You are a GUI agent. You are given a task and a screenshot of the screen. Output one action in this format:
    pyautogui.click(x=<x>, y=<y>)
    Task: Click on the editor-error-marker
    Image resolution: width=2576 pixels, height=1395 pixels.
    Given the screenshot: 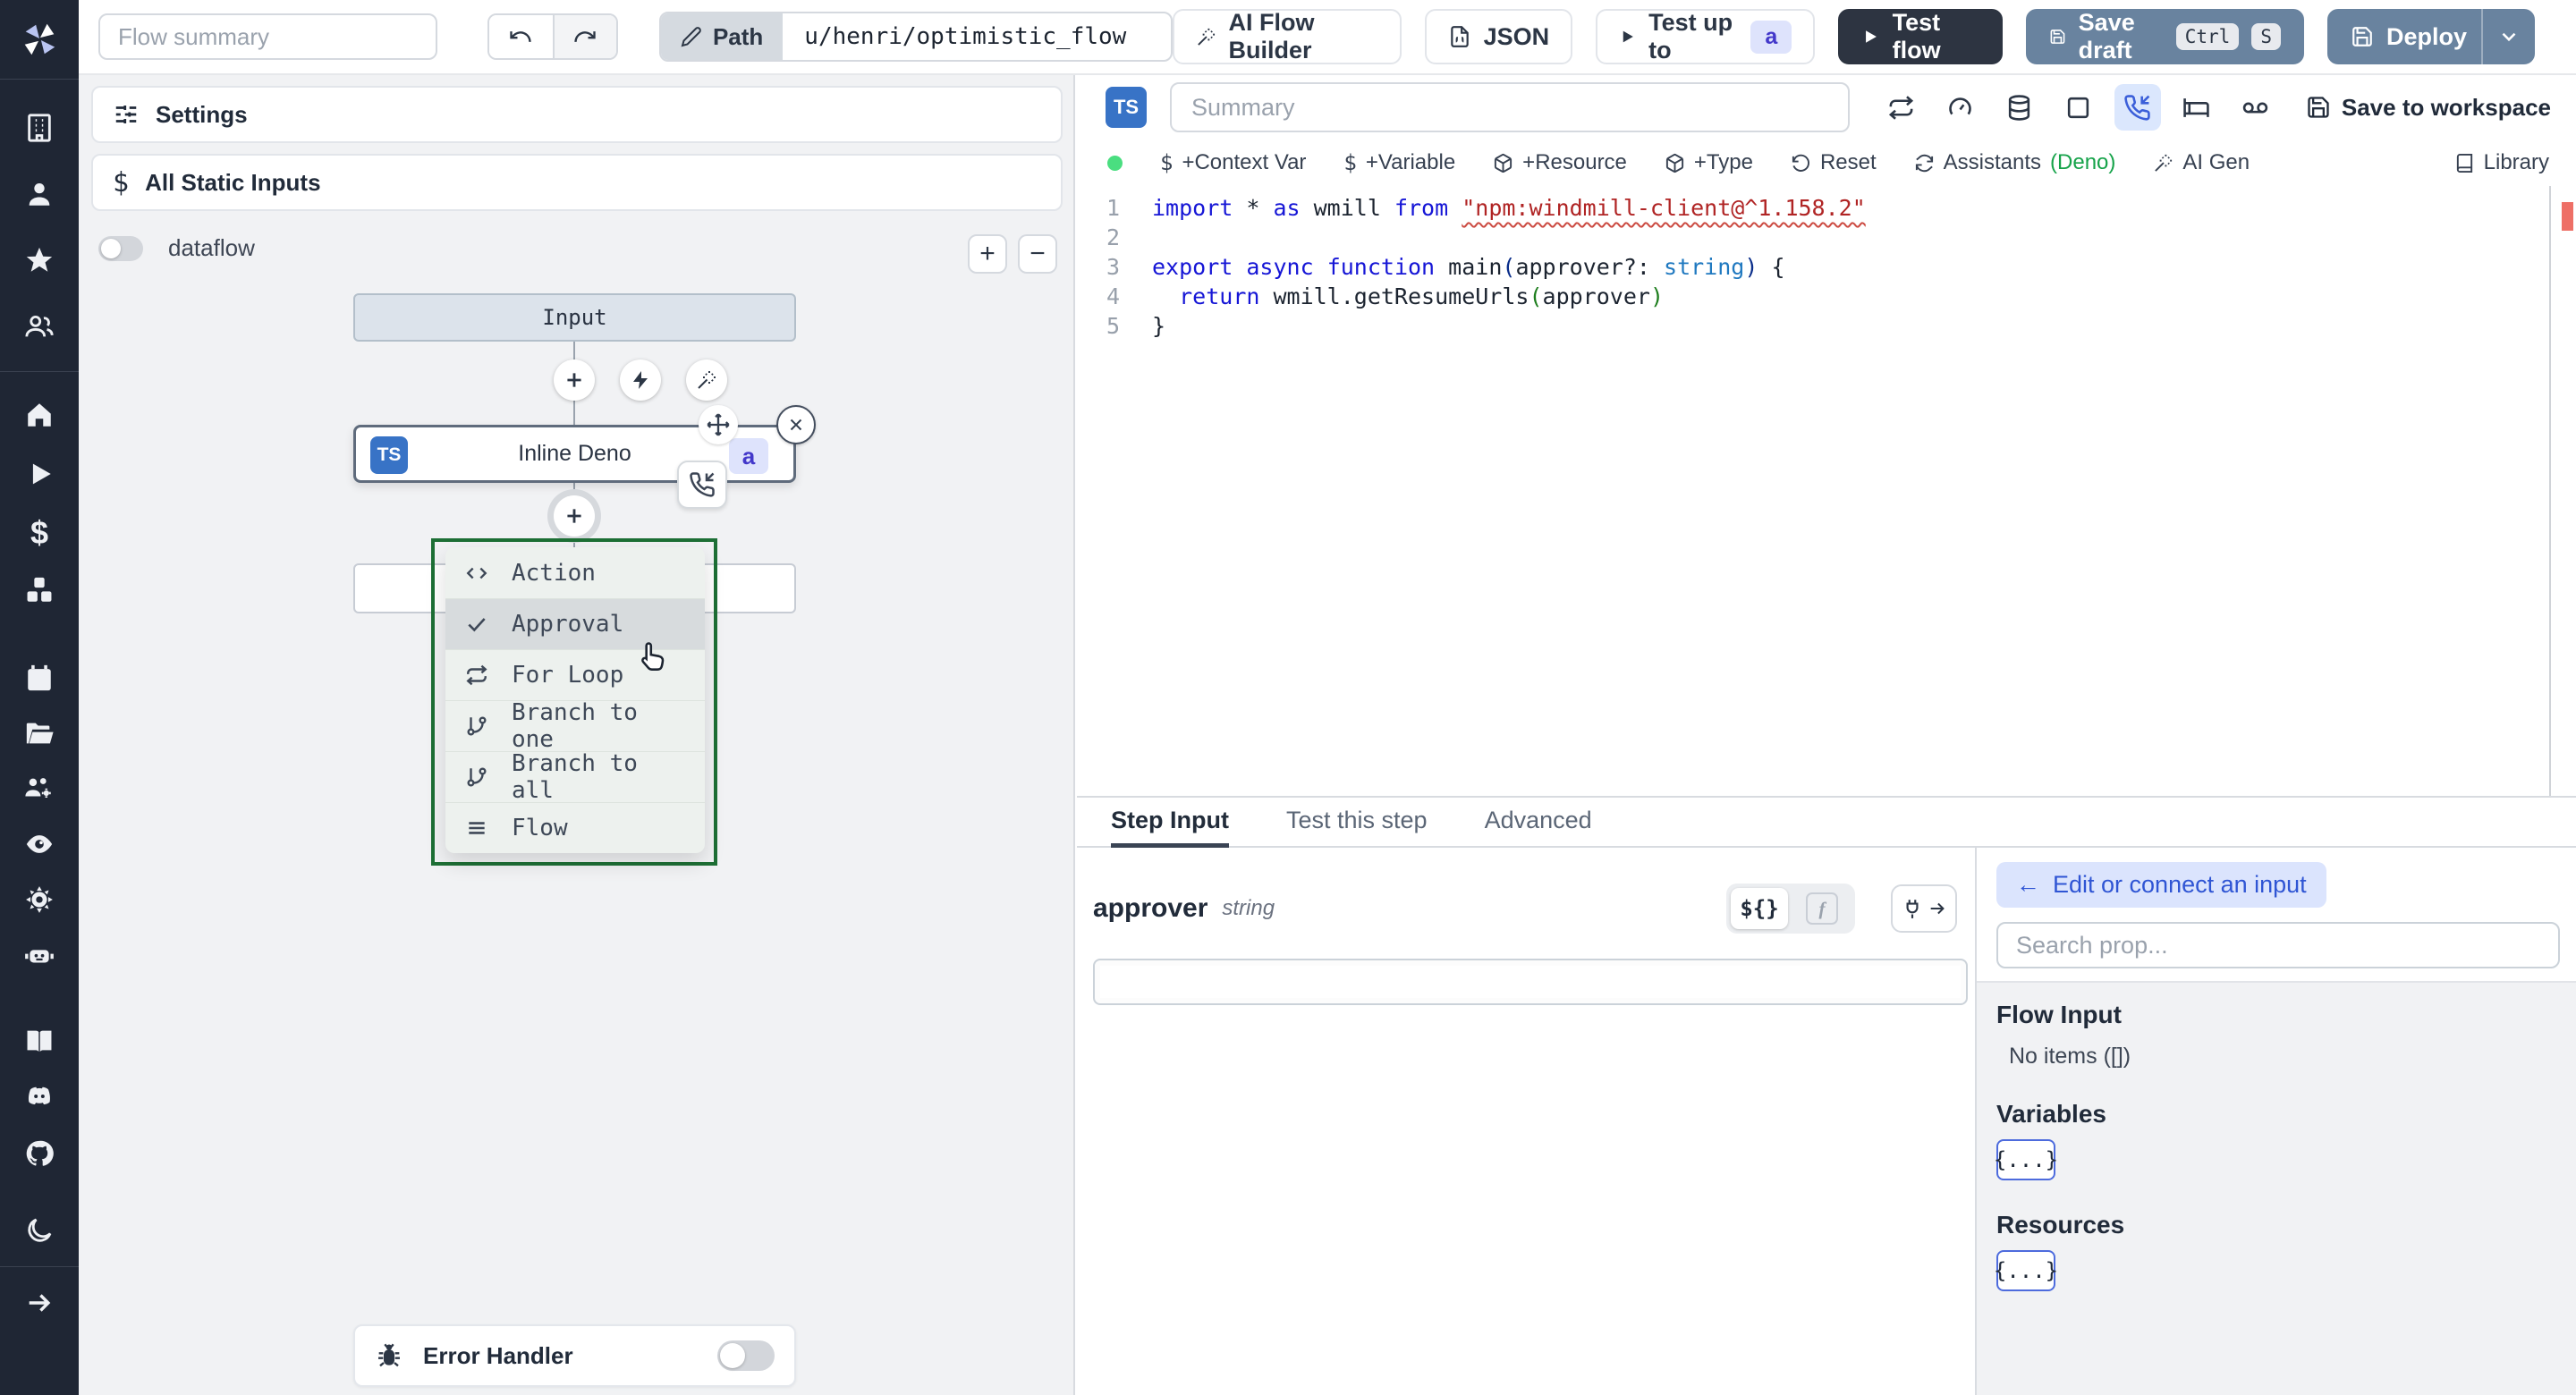 What is the action you would take?
    pyautogui.click(x=2567, y=216)
    